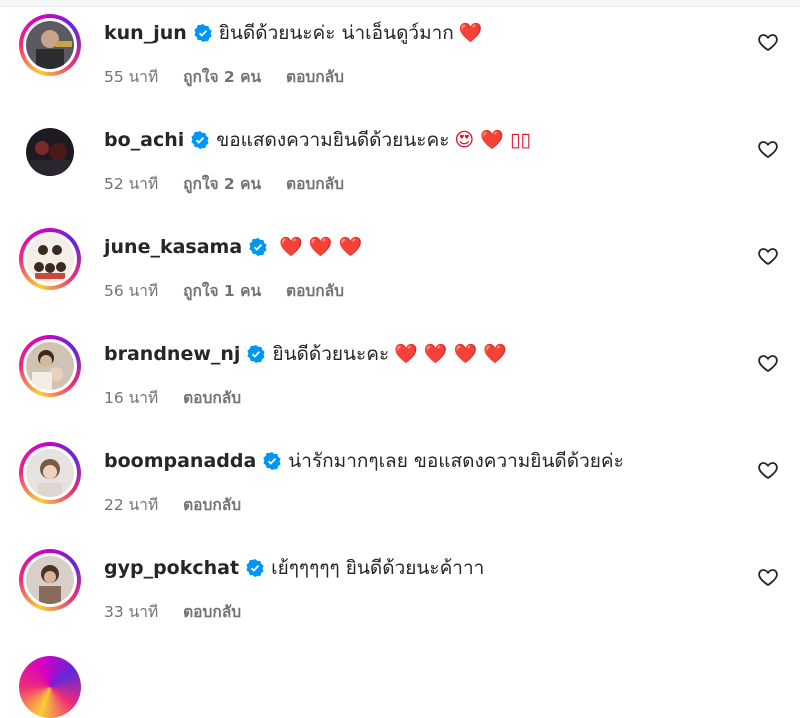 The width and height of the screenshot is (800, 718). I want to click on username: june_kasama, so click(173, 247).